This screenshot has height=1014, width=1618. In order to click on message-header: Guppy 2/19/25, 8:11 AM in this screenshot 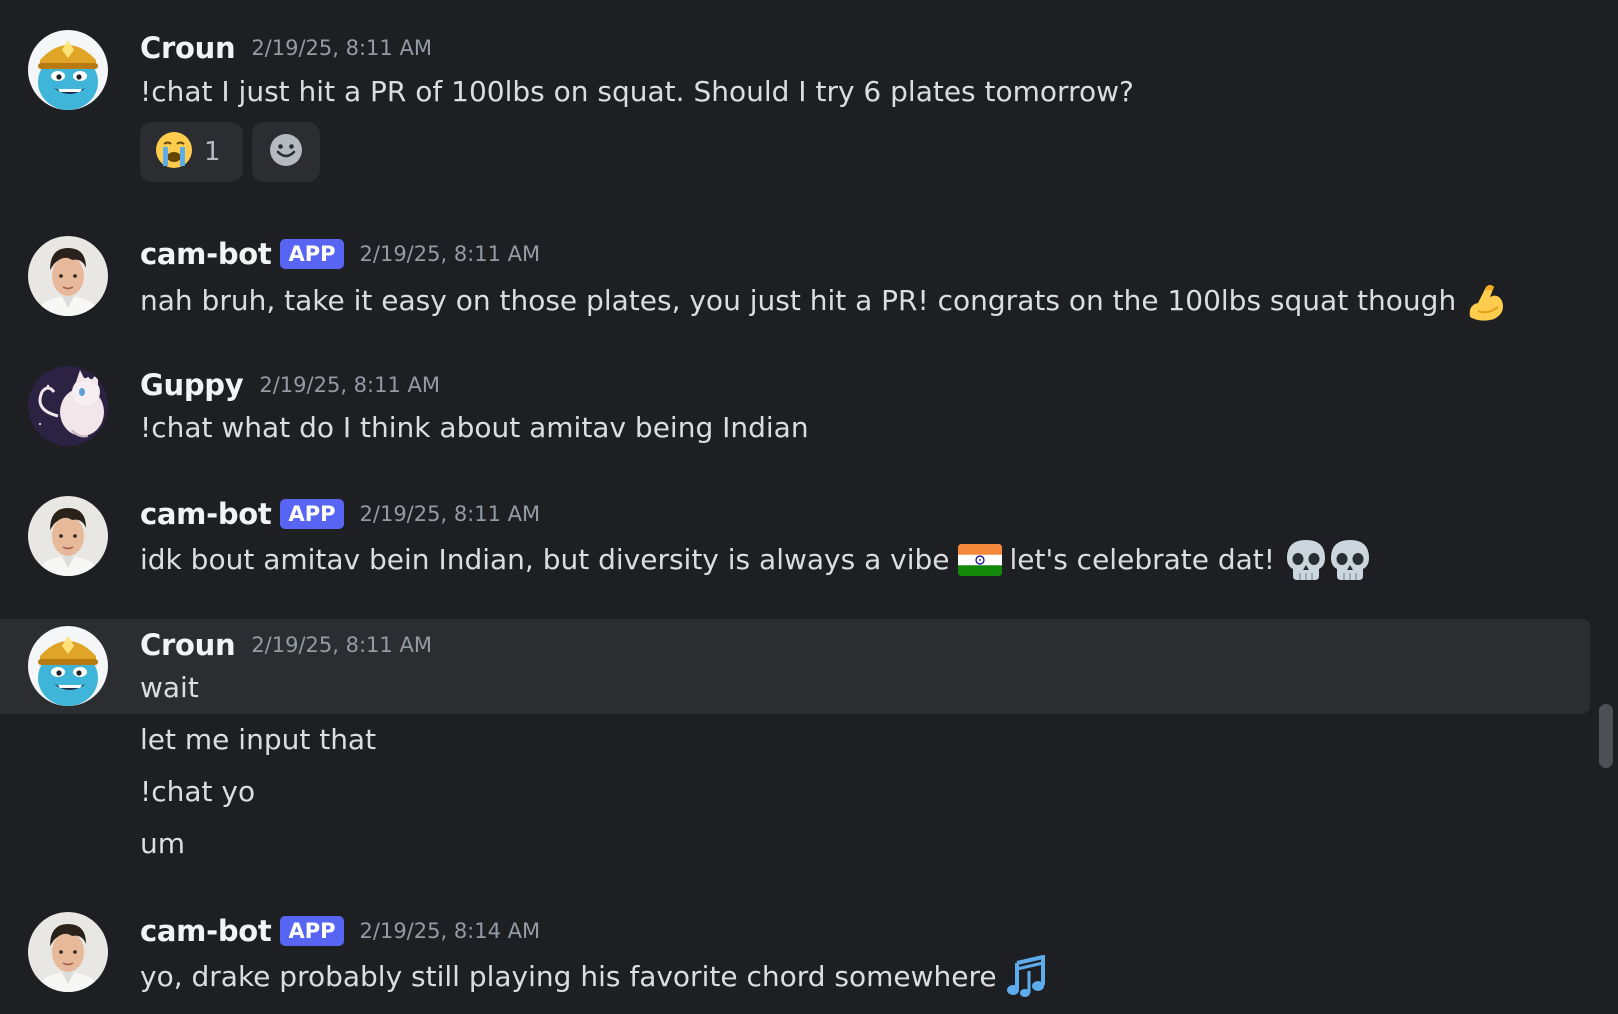, I will do `click(290, 385)`.